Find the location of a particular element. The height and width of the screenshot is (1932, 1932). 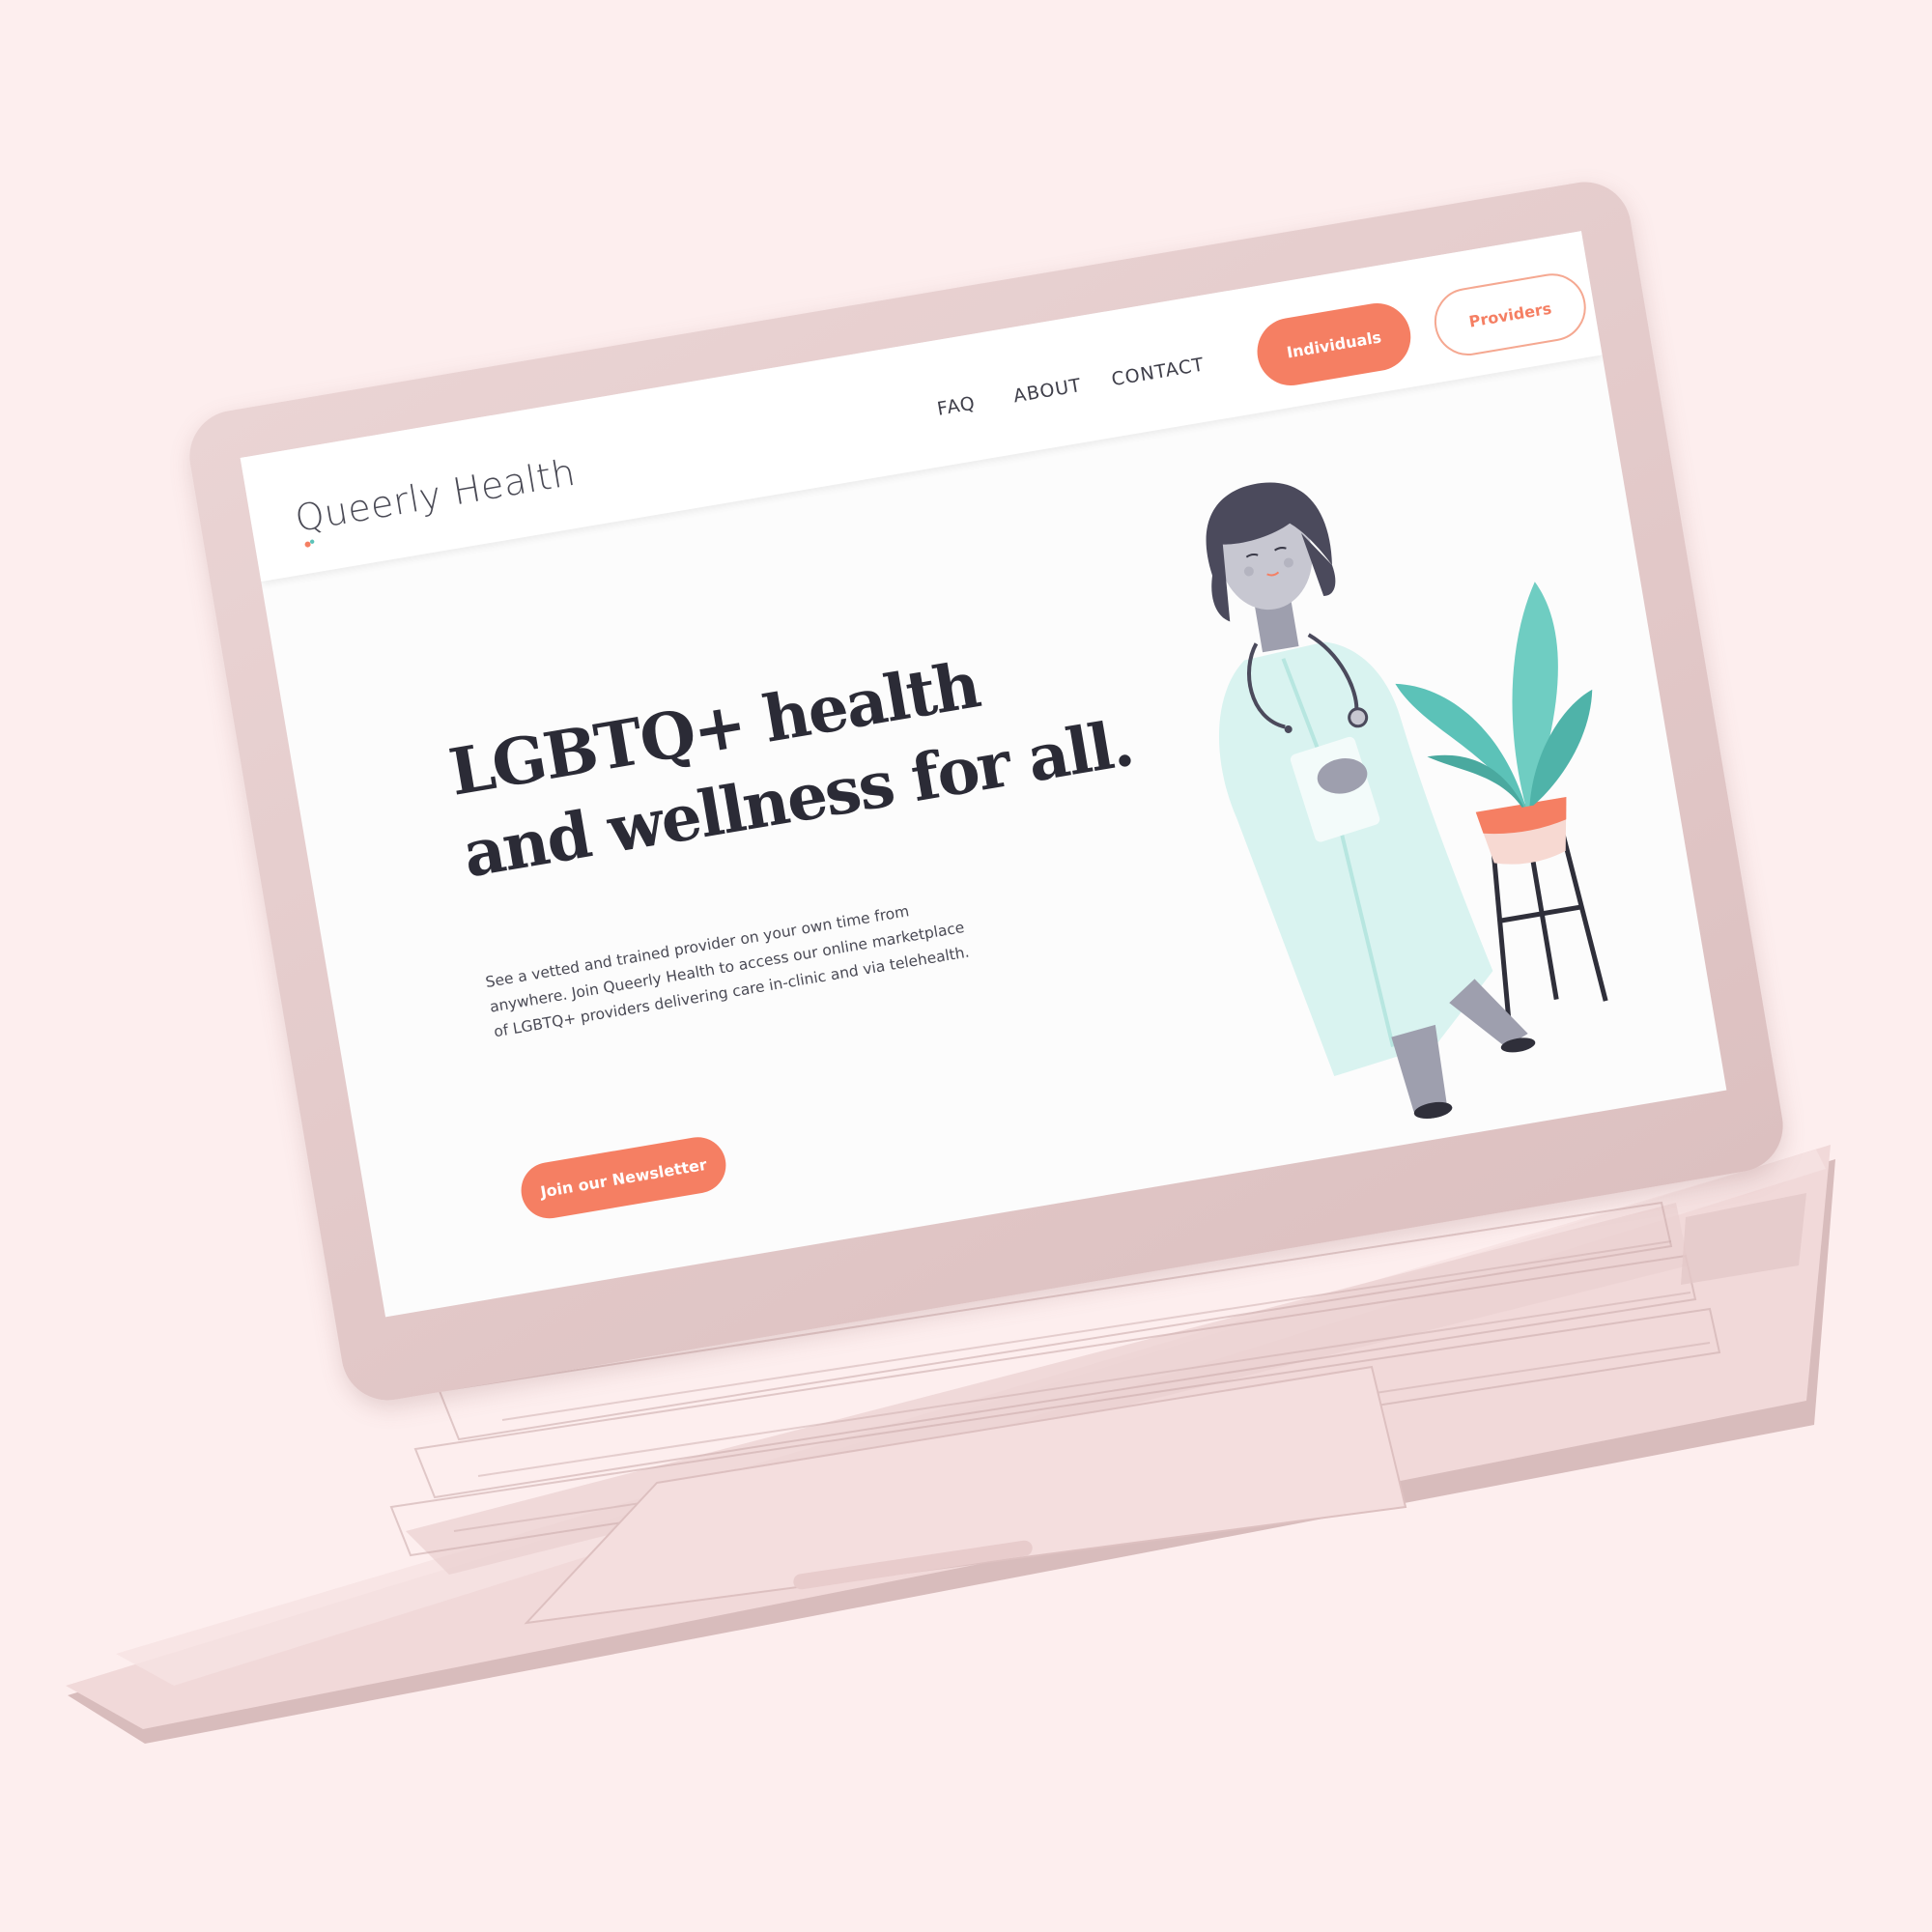

providers-button: Providers is located at coordinates (1510, 314).